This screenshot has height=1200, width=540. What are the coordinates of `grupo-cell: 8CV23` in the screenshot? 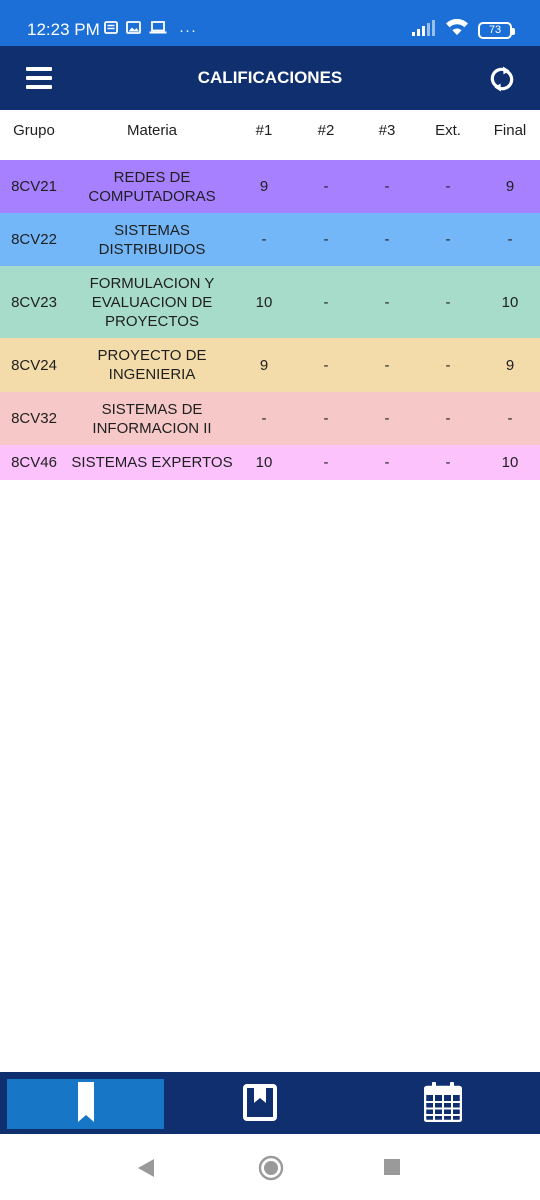 It's located at (34, 302).